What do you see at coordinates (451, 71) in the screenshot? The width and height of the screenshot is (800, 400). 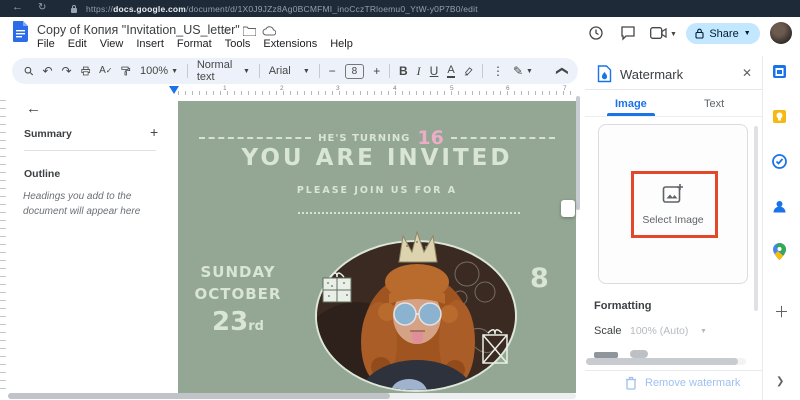 I see `text-color-button: A` at bounding box center [451, 71].